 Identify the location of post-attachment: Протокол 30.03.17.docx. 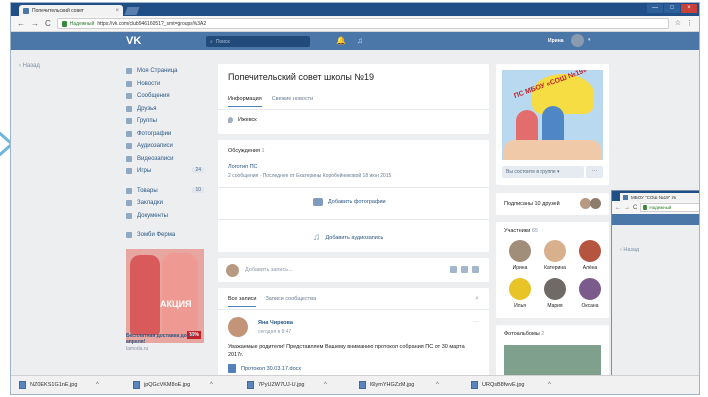
(264, 368).